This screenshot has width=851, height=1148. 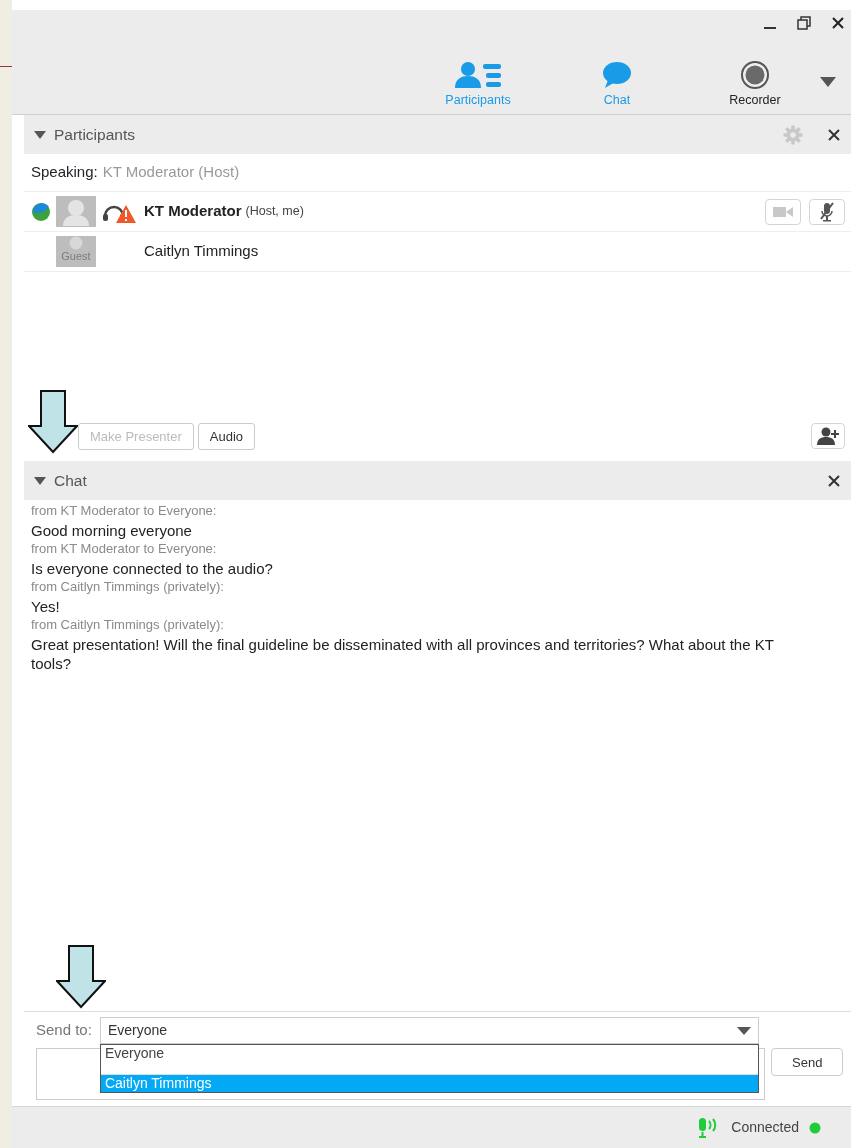 I want to click on participants-icon, so click(x=478, y=75).